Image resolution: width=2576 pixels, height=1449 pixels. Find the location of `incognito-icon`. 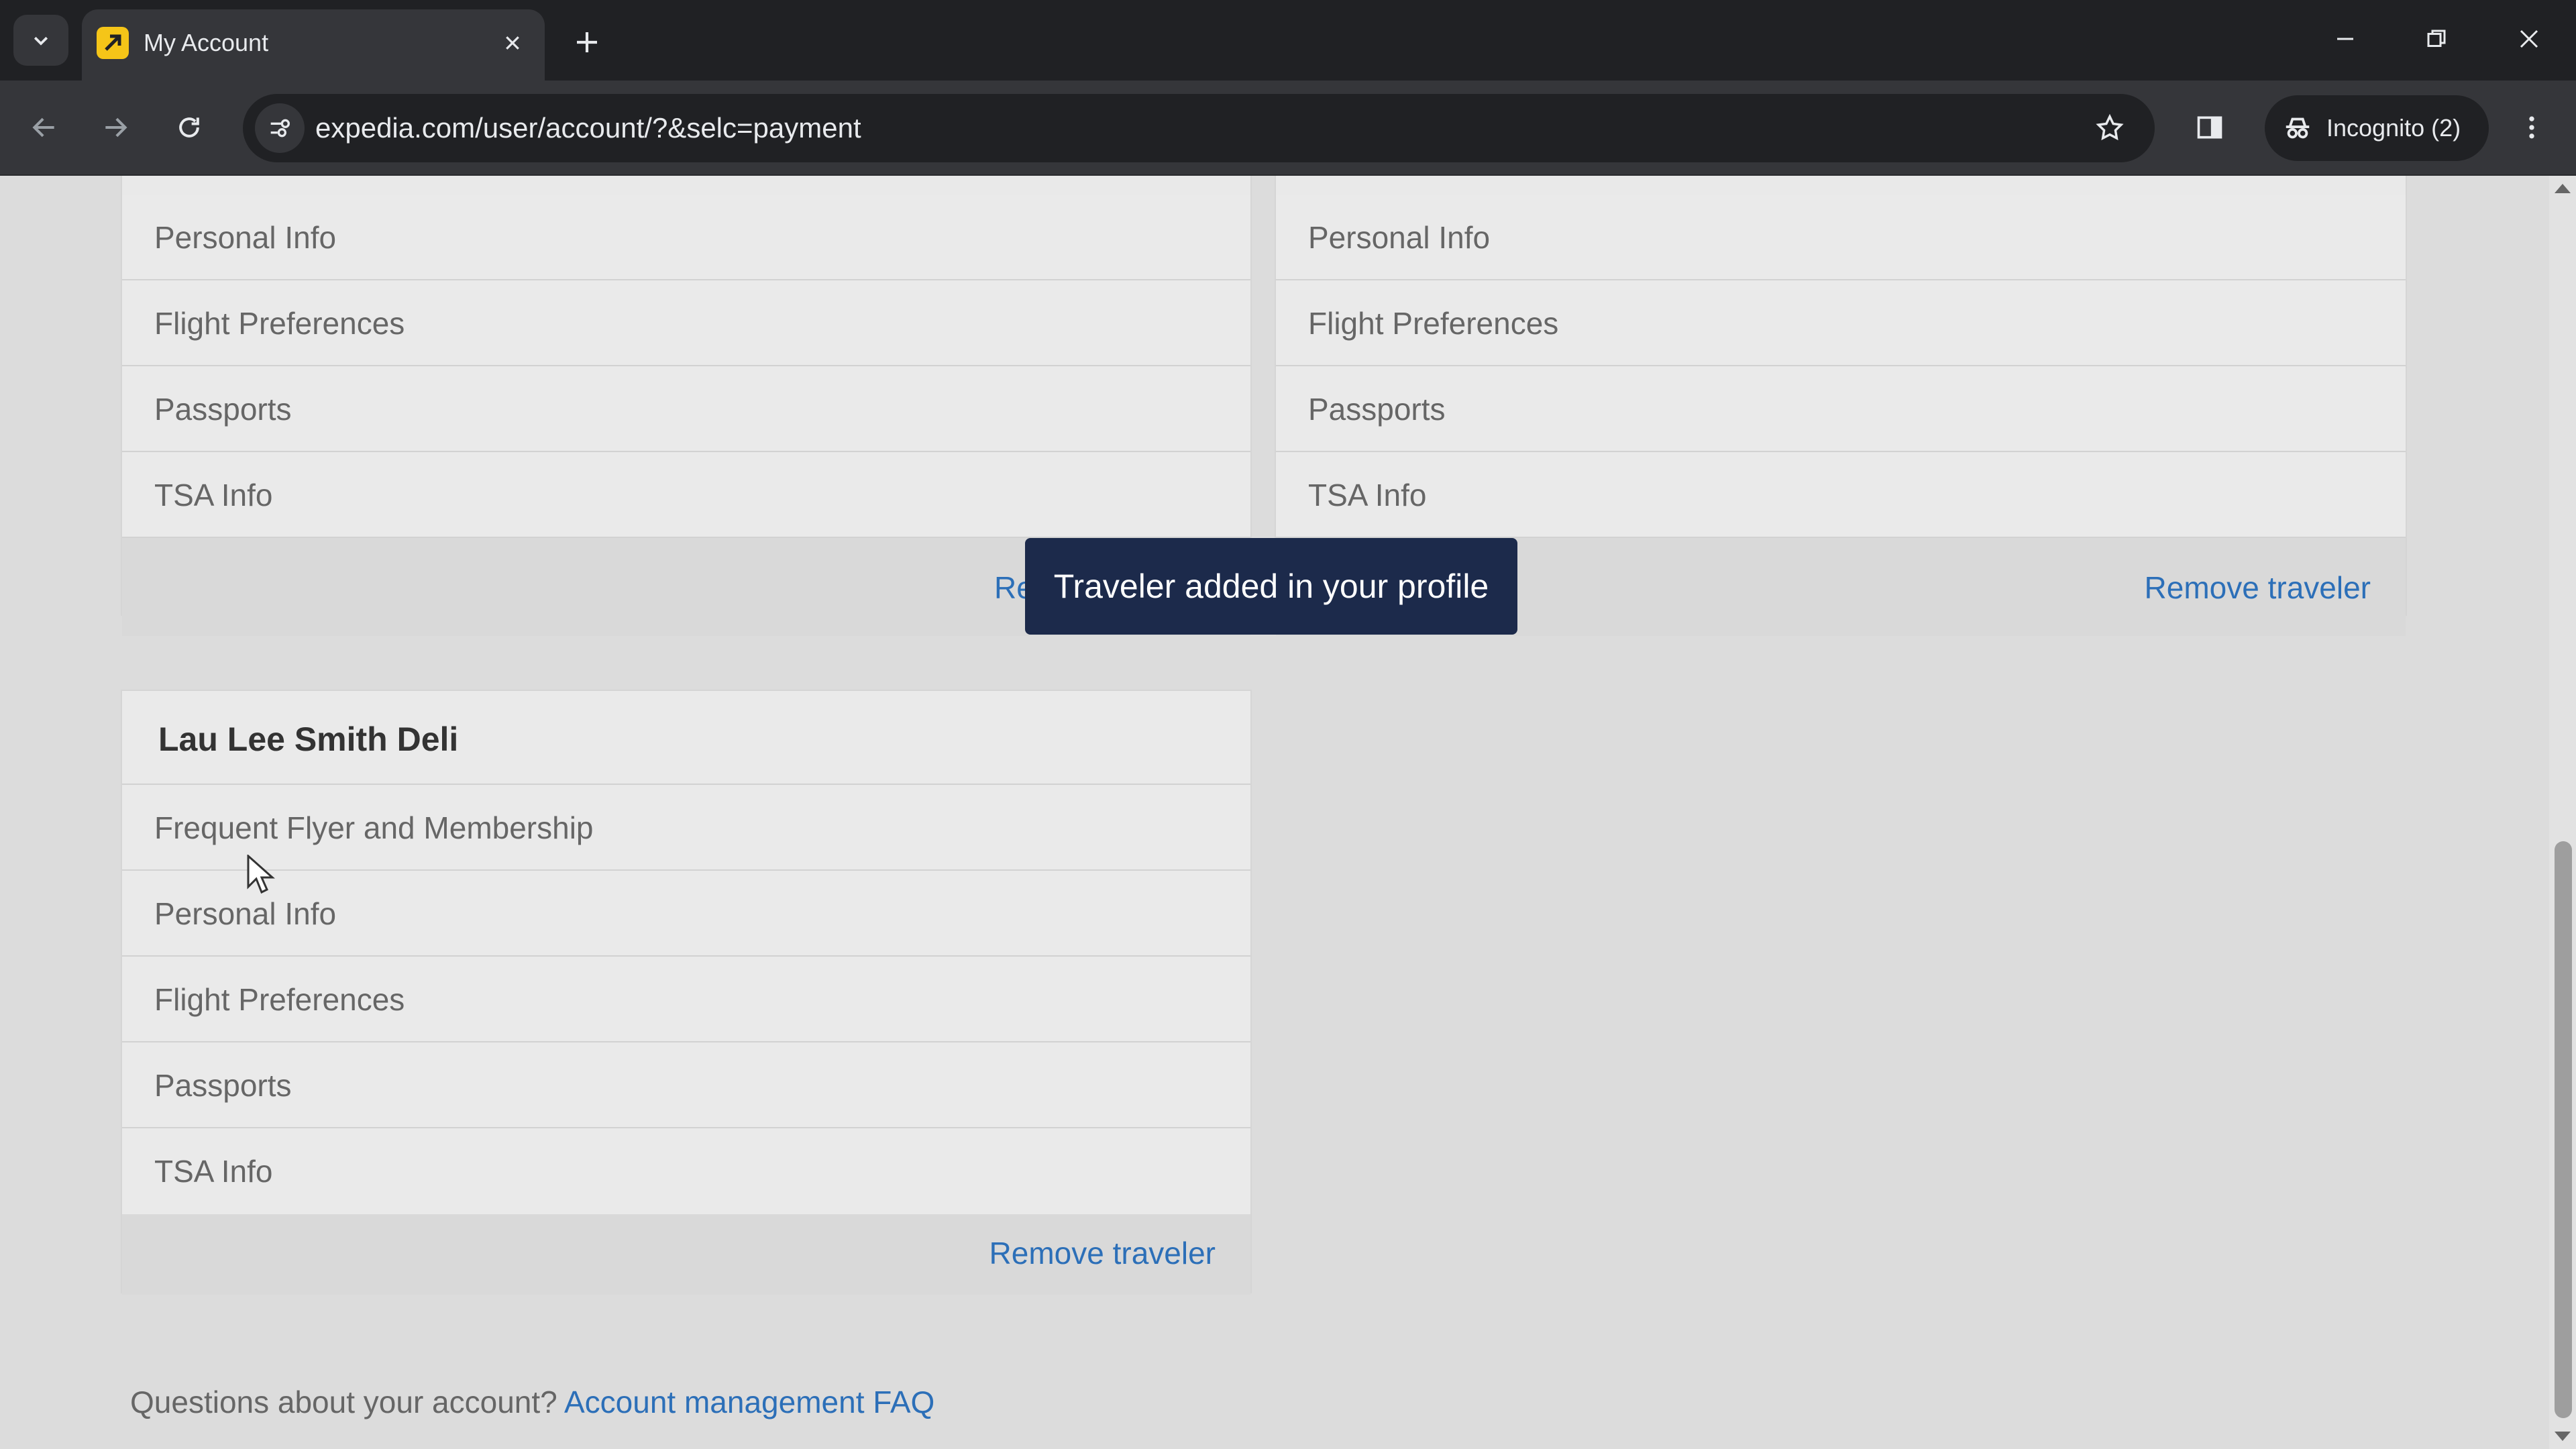

incognito-icon is located at coordinates (2297, 128).